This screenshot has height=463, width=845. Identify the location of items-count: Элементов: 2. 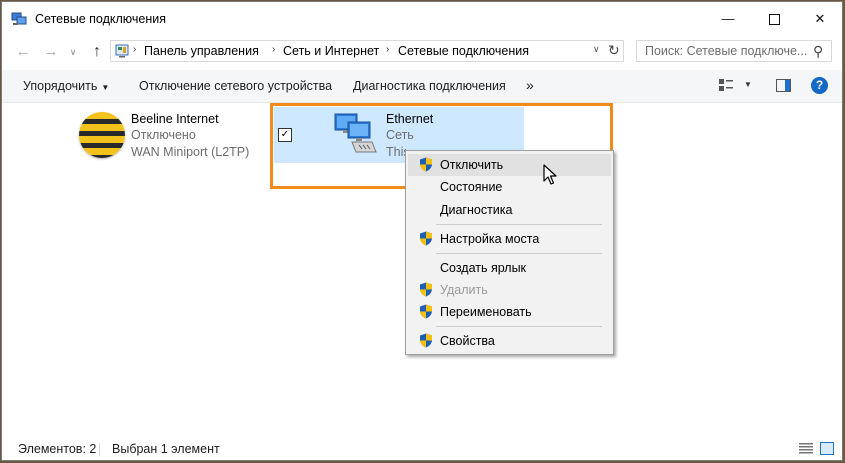
(57, 449).